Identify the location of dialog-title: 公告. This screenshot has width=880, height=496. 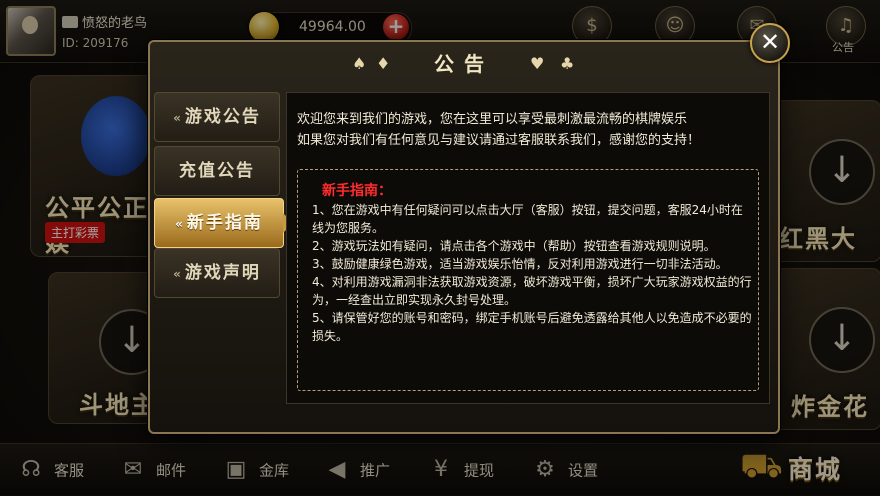
(464, 64).